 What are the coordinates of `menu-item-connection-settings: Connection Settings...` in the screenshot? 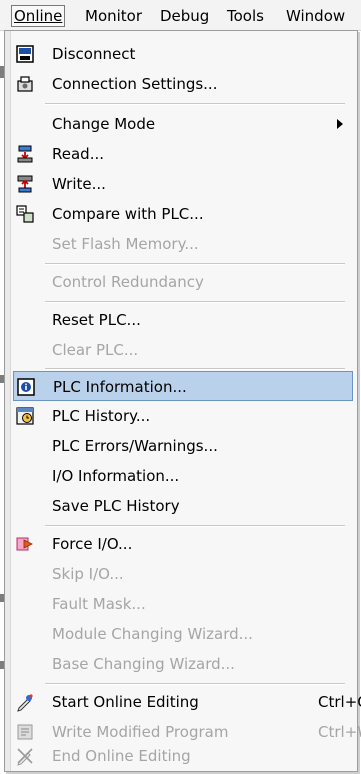 It's located at (183, 84).